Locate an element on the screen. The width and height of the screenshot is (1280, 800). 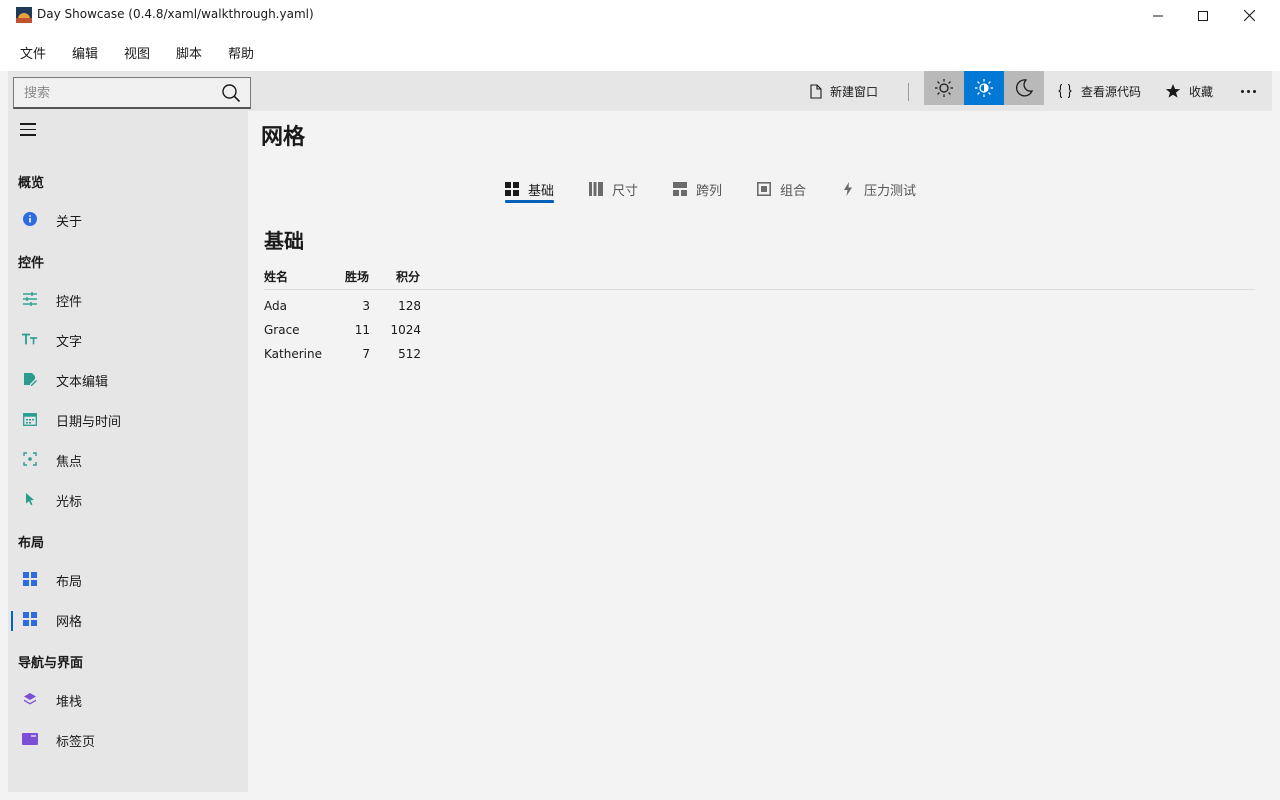
text-icon is located at coordinates (30, 339).